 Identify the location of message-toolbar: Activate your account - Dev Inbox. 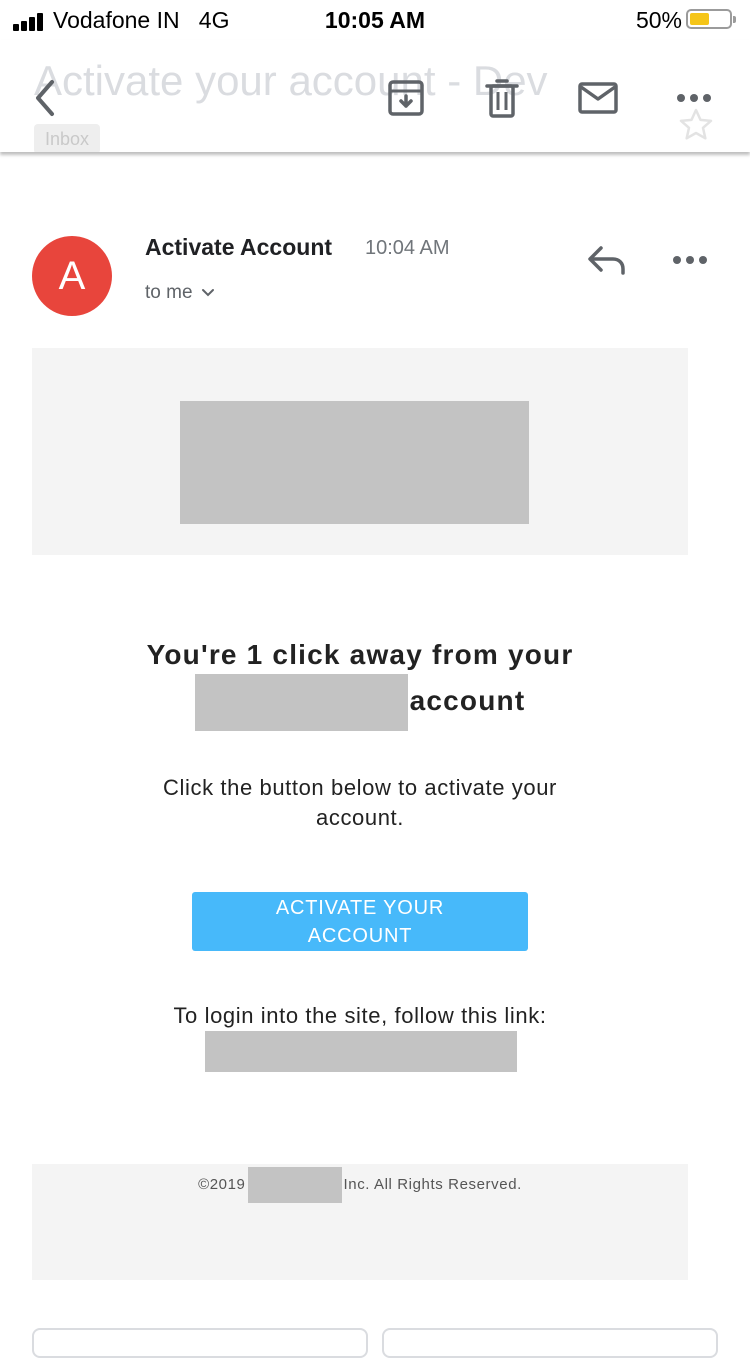
(375, 96).